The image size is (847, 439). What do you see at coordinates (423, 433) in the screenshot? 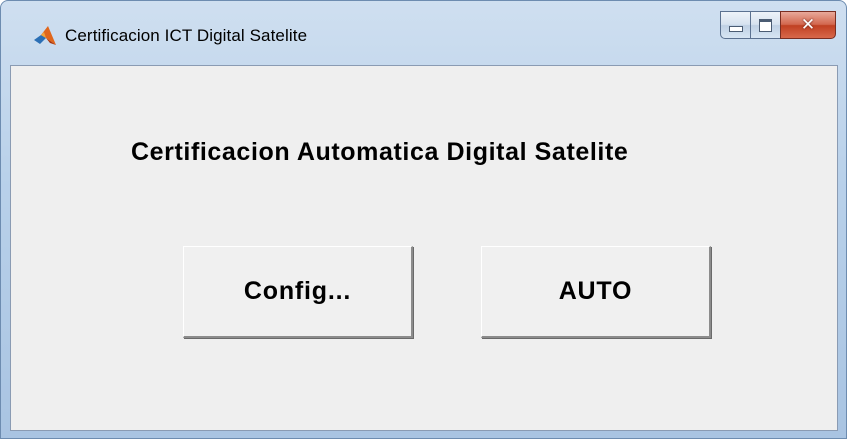
I see `window-frame-bottom` at bounding box center [423, 433].